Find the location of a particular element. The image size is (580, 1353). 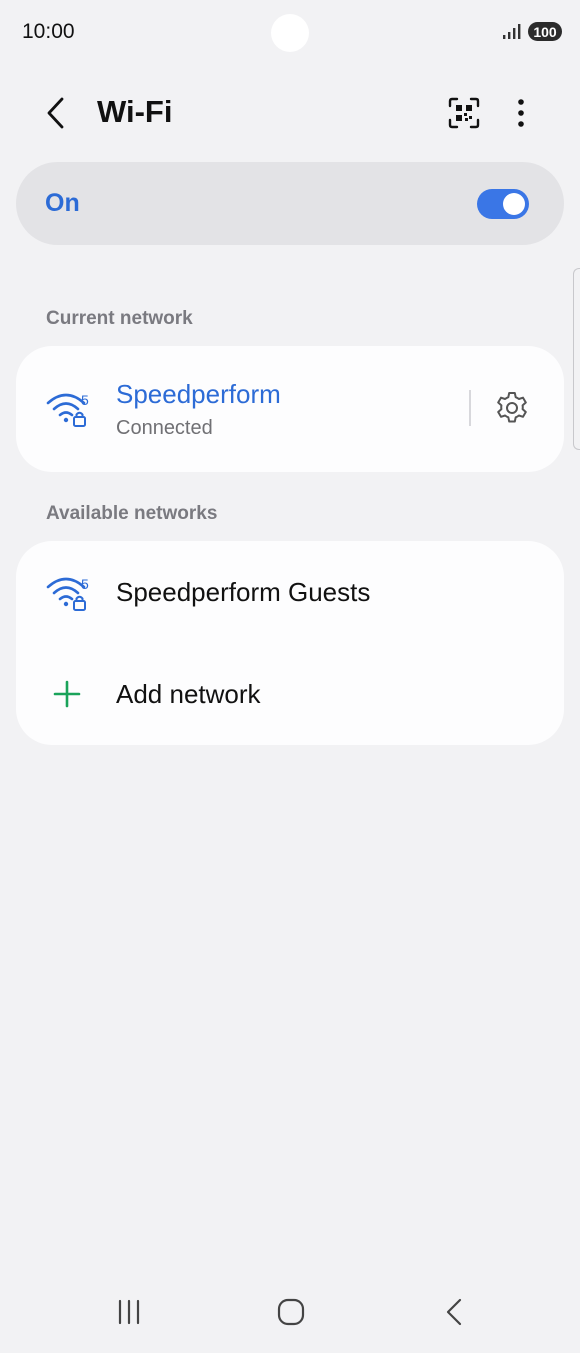

network-settings-button is located at coordinates (512, 408).